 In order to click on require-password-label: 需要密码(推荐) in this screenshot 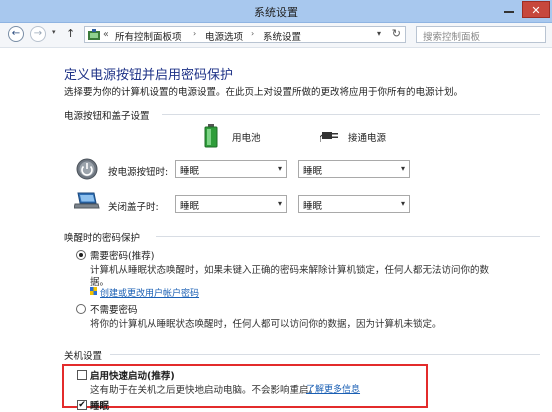, I will do `click(122, 255)`.